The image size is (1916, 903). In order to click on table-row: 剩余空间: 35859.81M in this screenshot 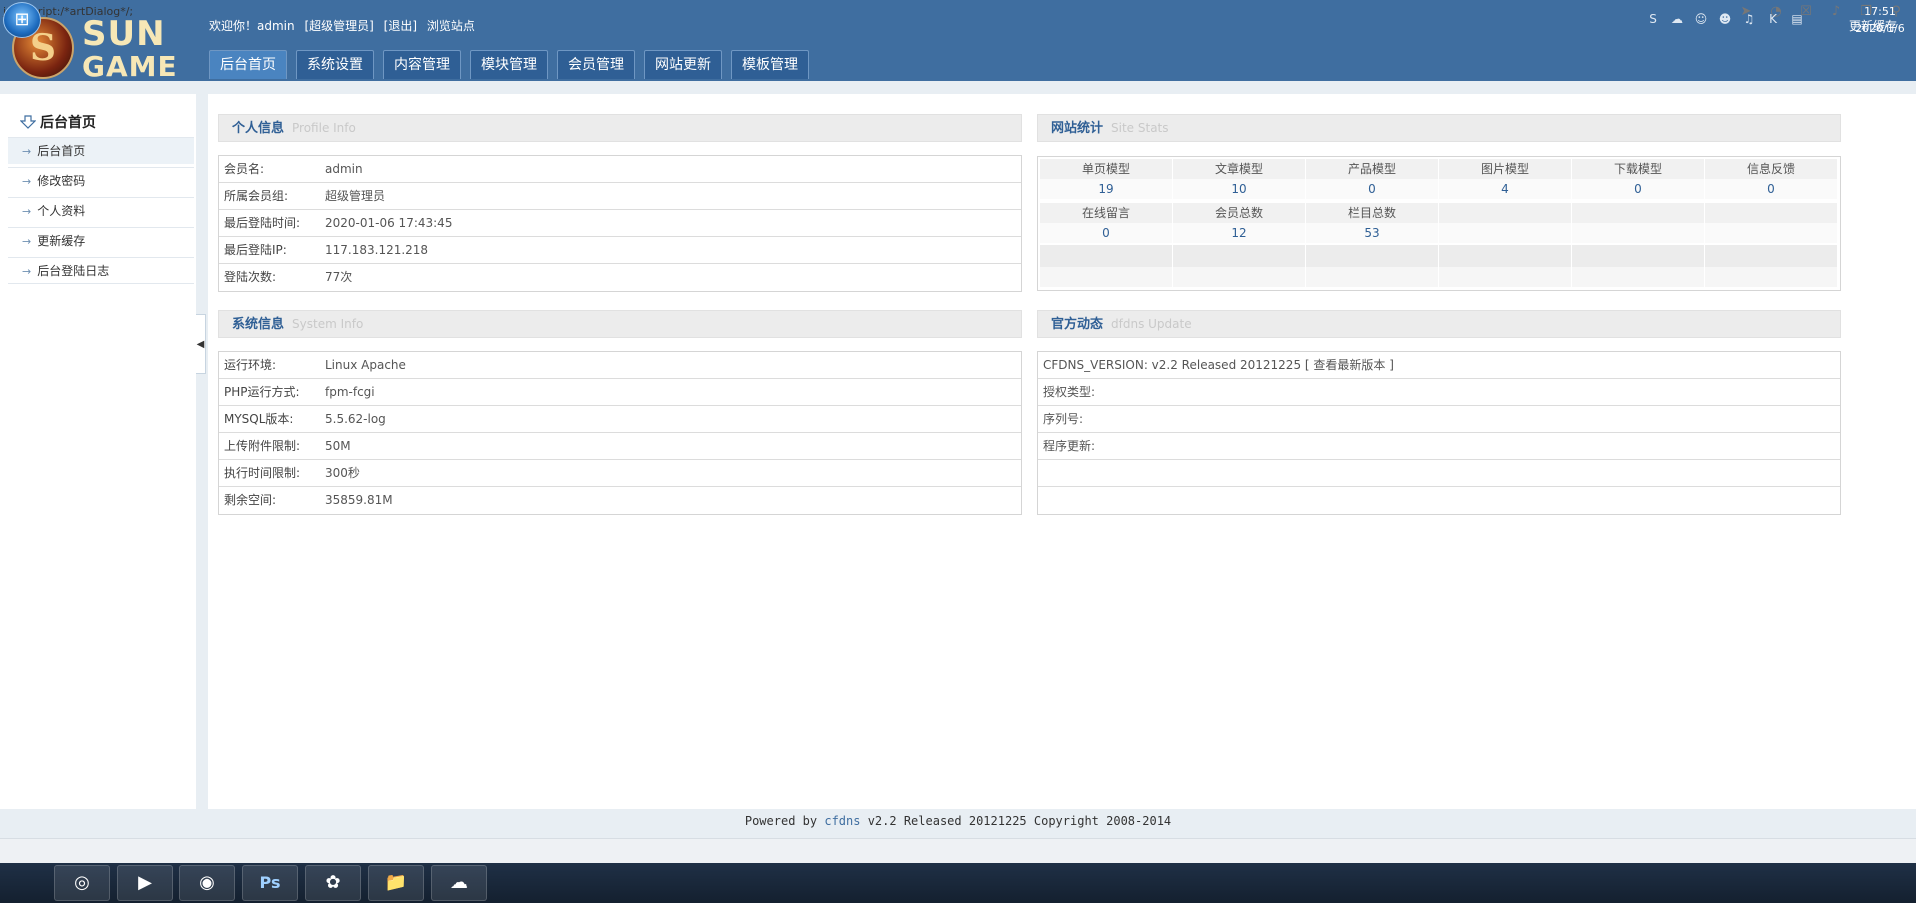, I will do `click(620, 500)`.